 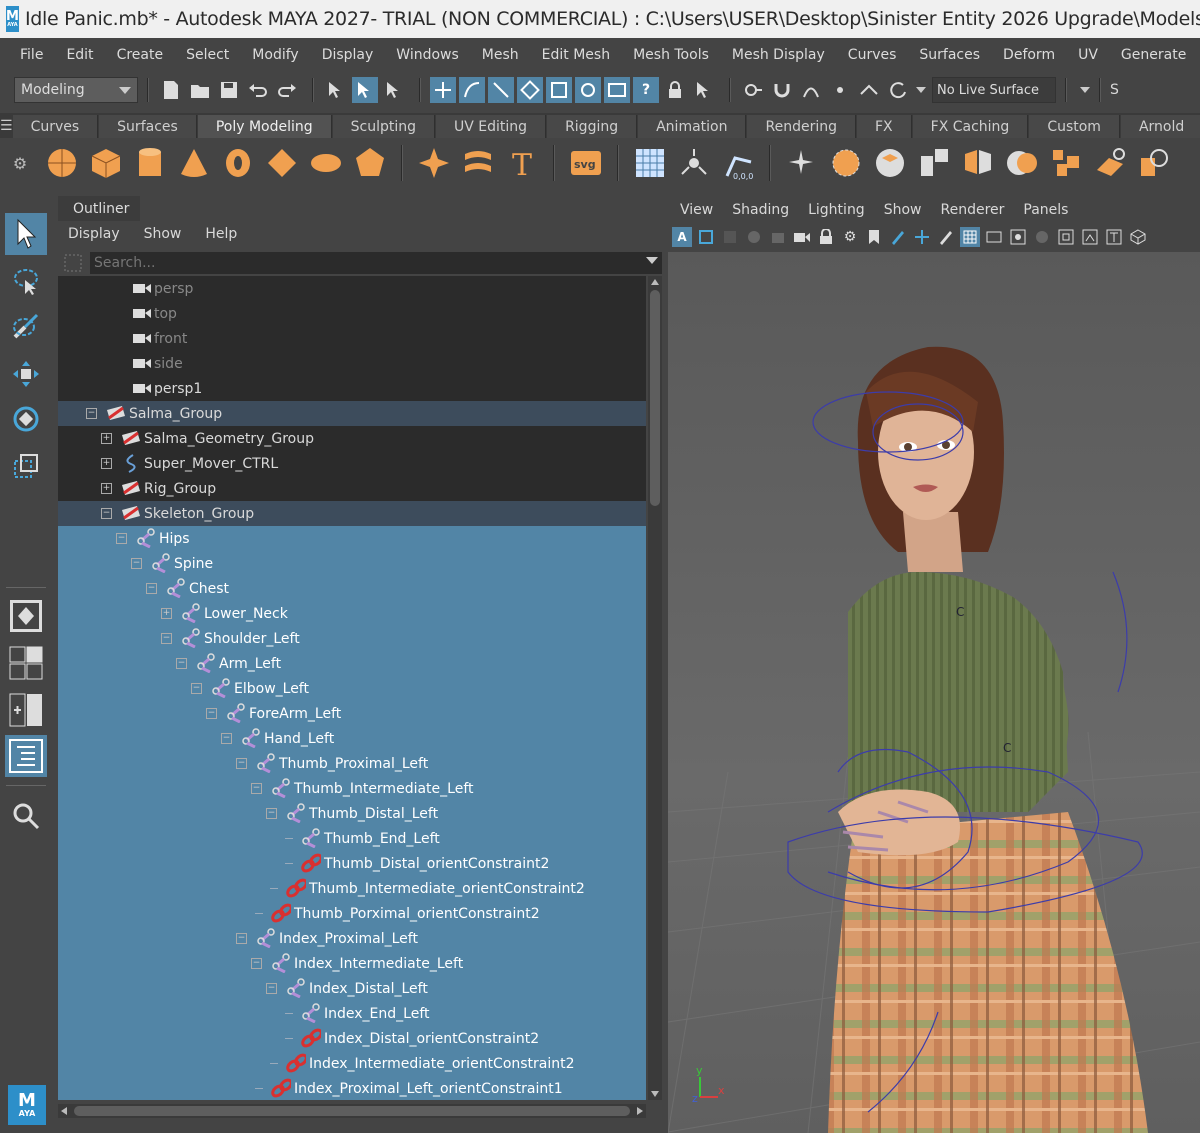 I want to click on search-icon, so click(x=26, y=816).